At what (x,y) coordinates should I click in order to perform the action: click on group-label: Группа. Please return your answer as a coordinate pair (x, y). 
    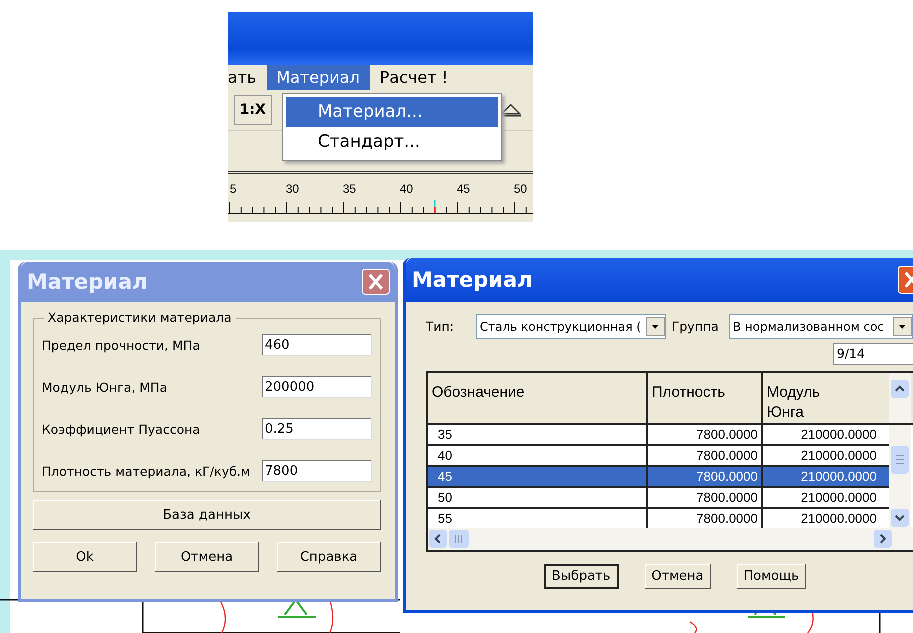
    Looking at the image, I should click on (695, 326).